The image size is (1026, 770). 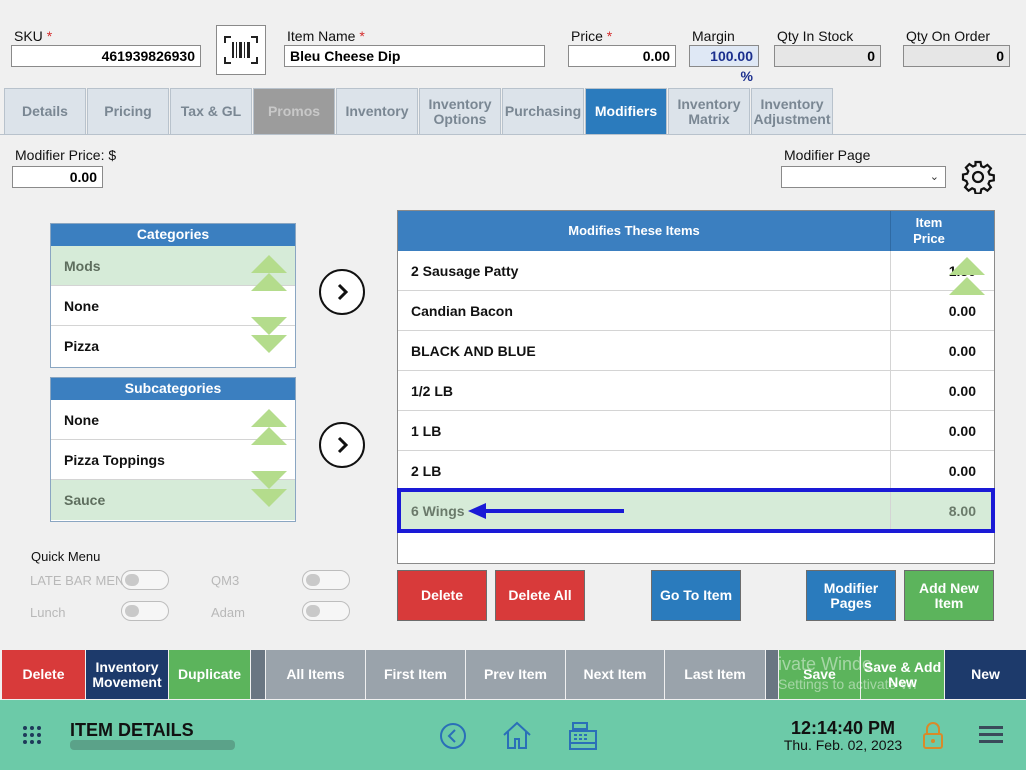 What do you see at coordinates (173, 449) in the screenshot?
I see `subcategories-panel: Subcategories None Pizza Toppings Sauce` at bounding box center [173, 449].